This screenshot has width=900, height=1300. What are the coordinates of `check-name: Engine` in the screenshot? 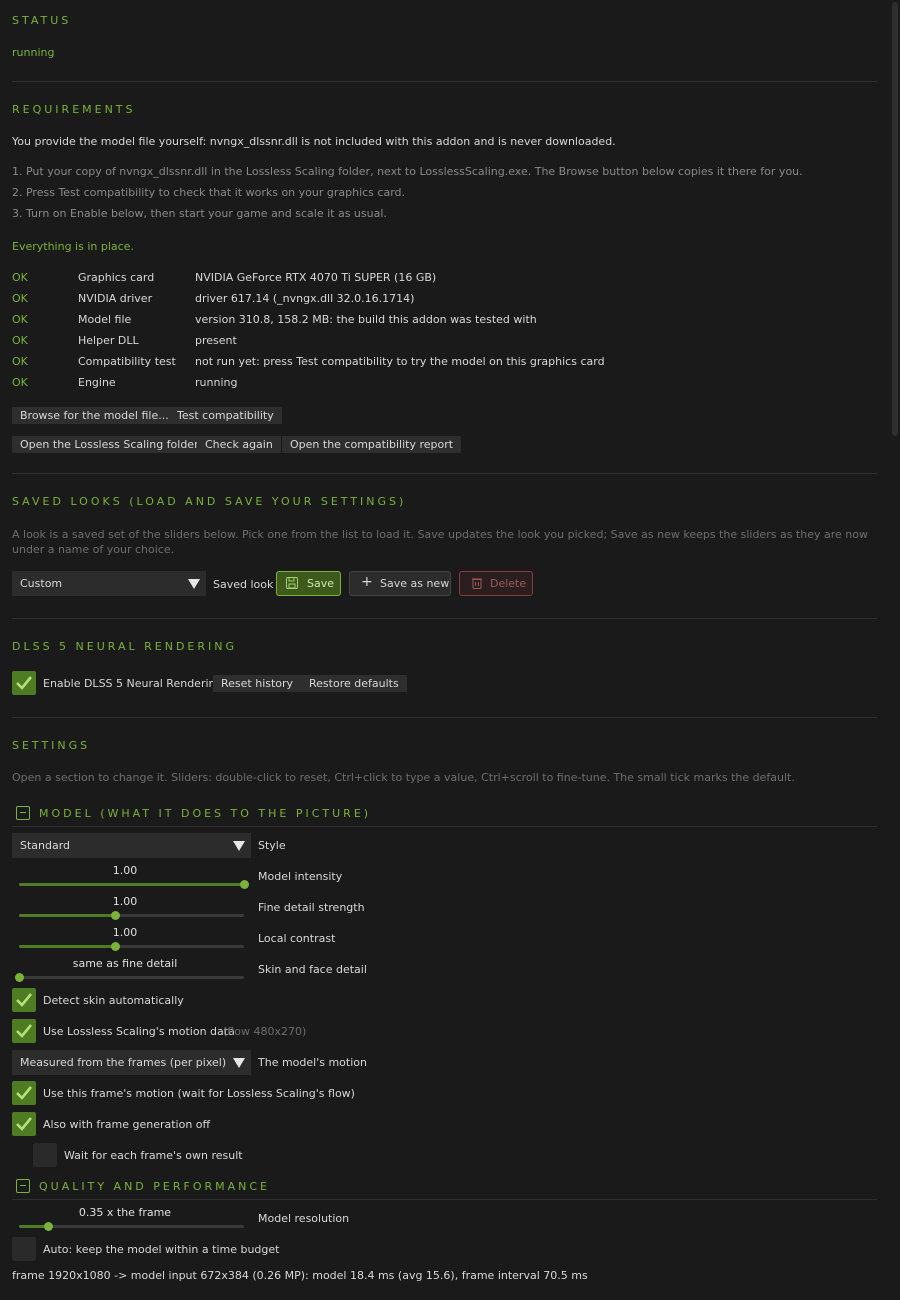 It's located at (97, 382).